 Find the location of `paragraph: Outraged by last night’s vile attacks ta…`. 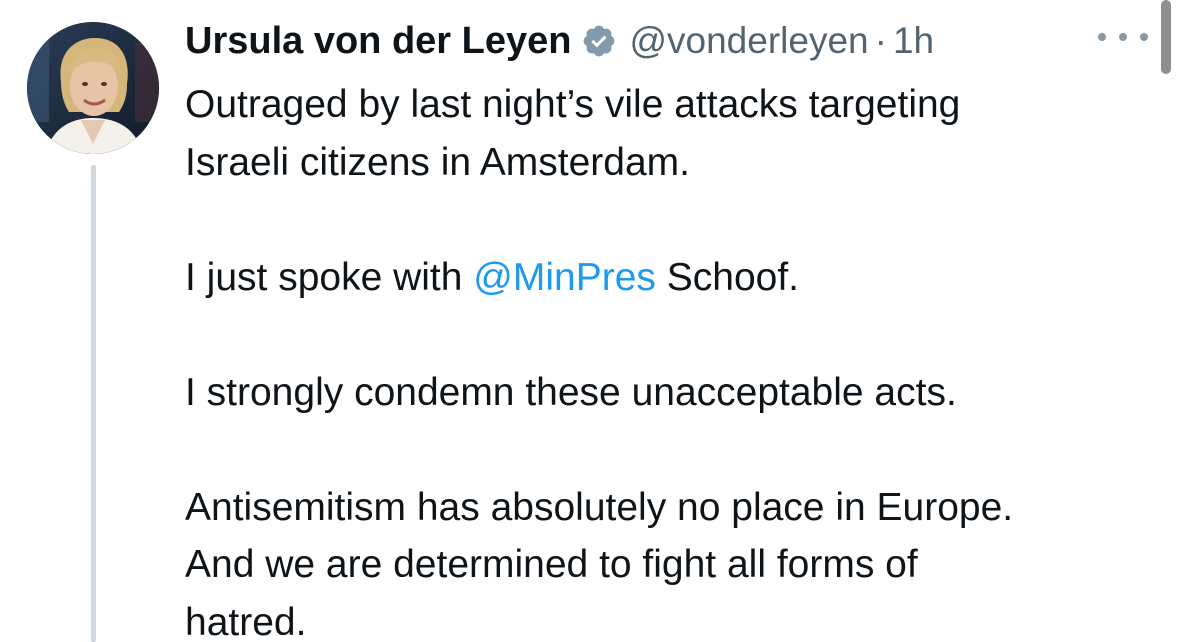

paragraph: Outraged by last night’s vile attacks ta… is located at coordinates (672, 133).